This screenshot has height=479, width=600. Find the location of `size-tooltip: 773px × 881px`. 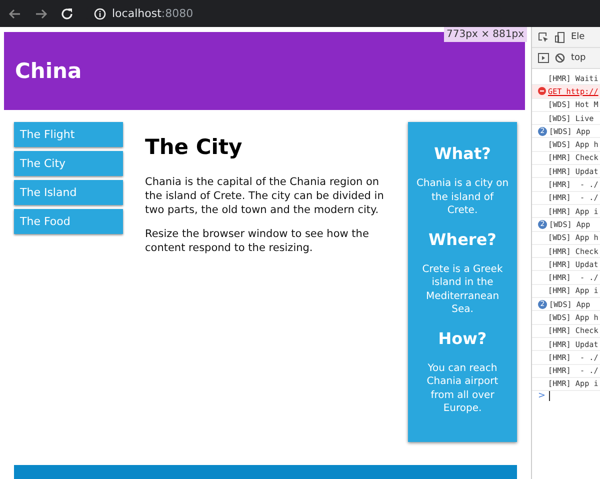

size-tooltip: 773px × 881px is located at coordinates (485, 34).